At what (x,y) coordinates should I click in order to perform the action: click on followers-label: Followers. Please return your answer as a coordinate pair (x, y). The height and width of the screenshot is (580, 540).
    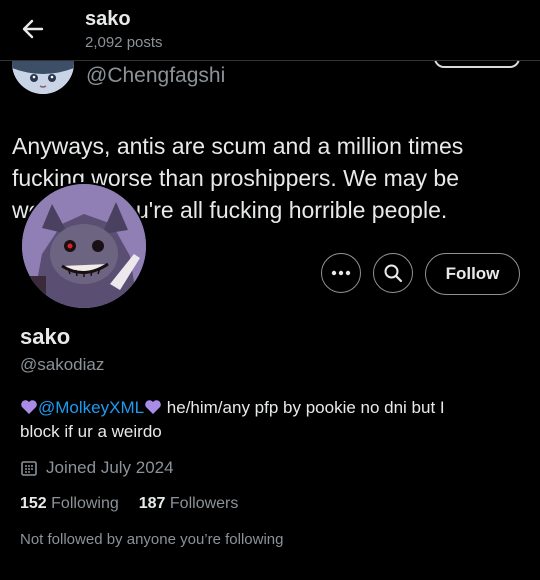
    Looking at the image, I should click on (204, 503).